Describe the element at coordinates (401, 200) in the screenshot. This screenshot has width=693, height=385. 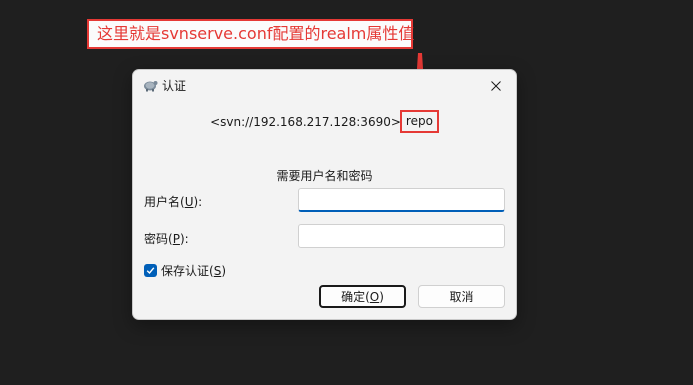
I see `username-input` at that location.